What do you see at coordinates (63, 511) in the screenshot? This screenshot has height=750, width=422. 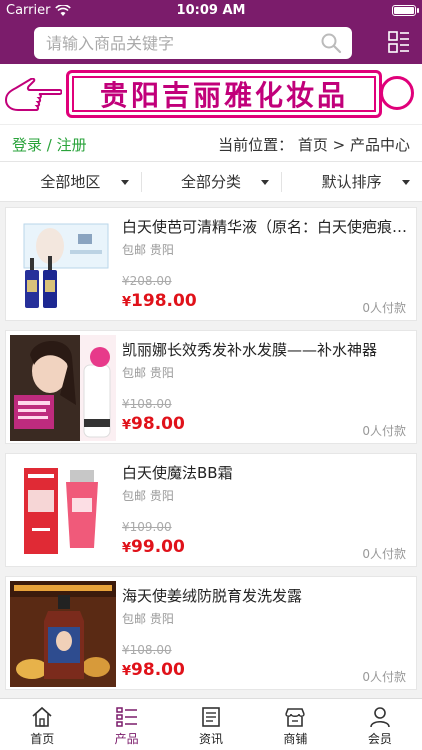 I see `product-image-bb-cream` at bounding box center [63, 511].